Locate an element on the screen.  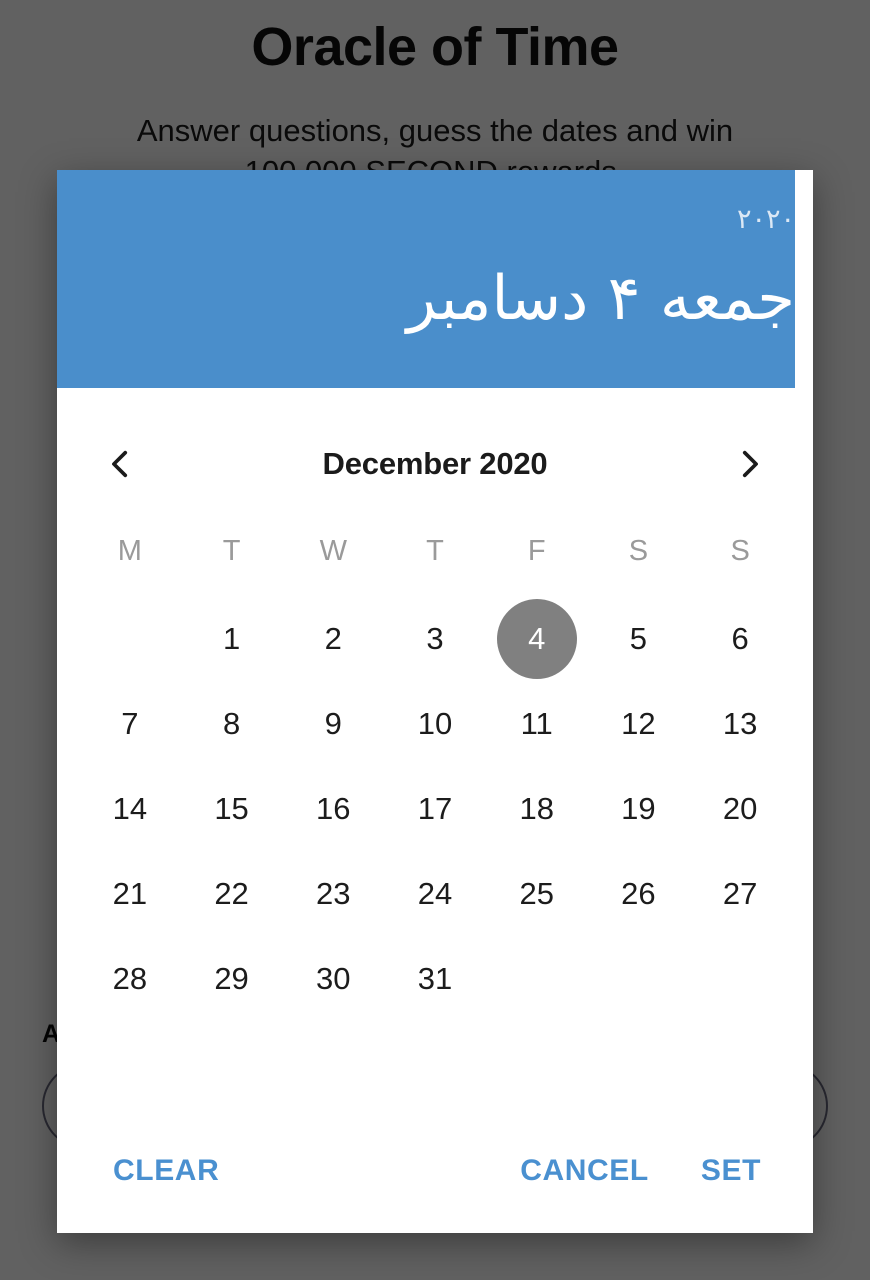
calendar-day-29: 29 is located at coordinates (232, 979).